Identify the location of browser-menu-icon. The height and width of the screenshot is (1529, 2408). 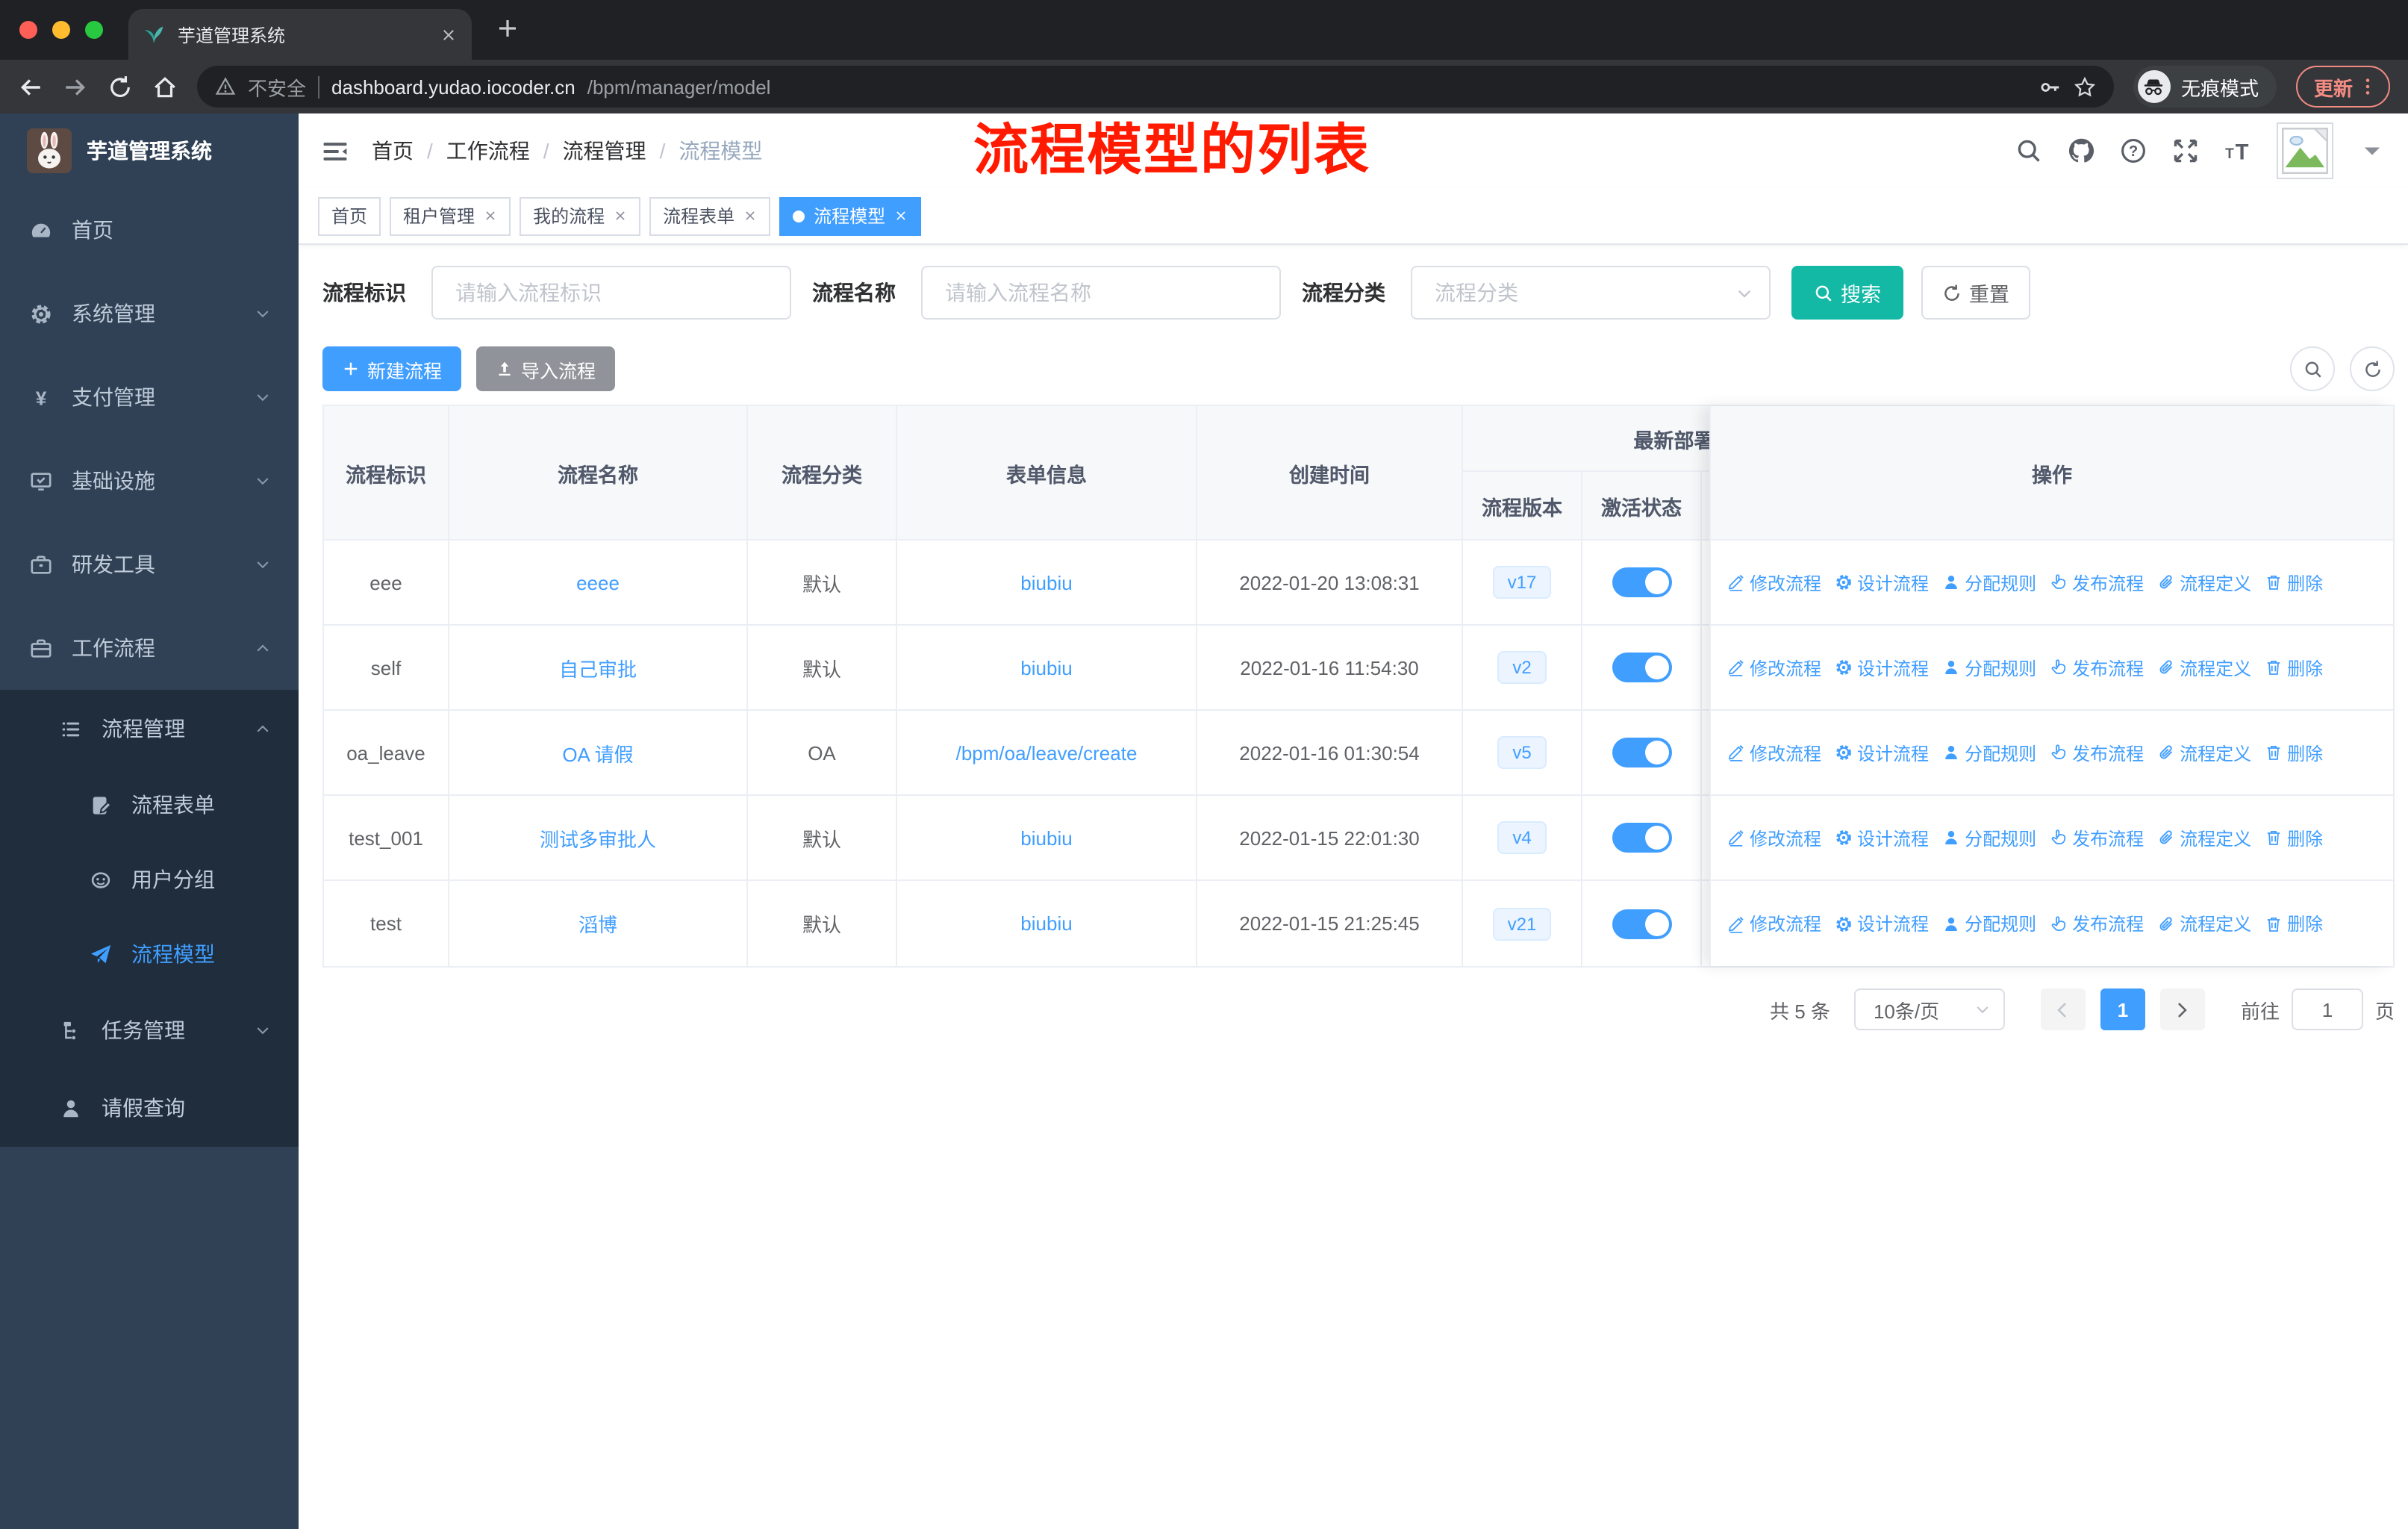
(2367, 86).